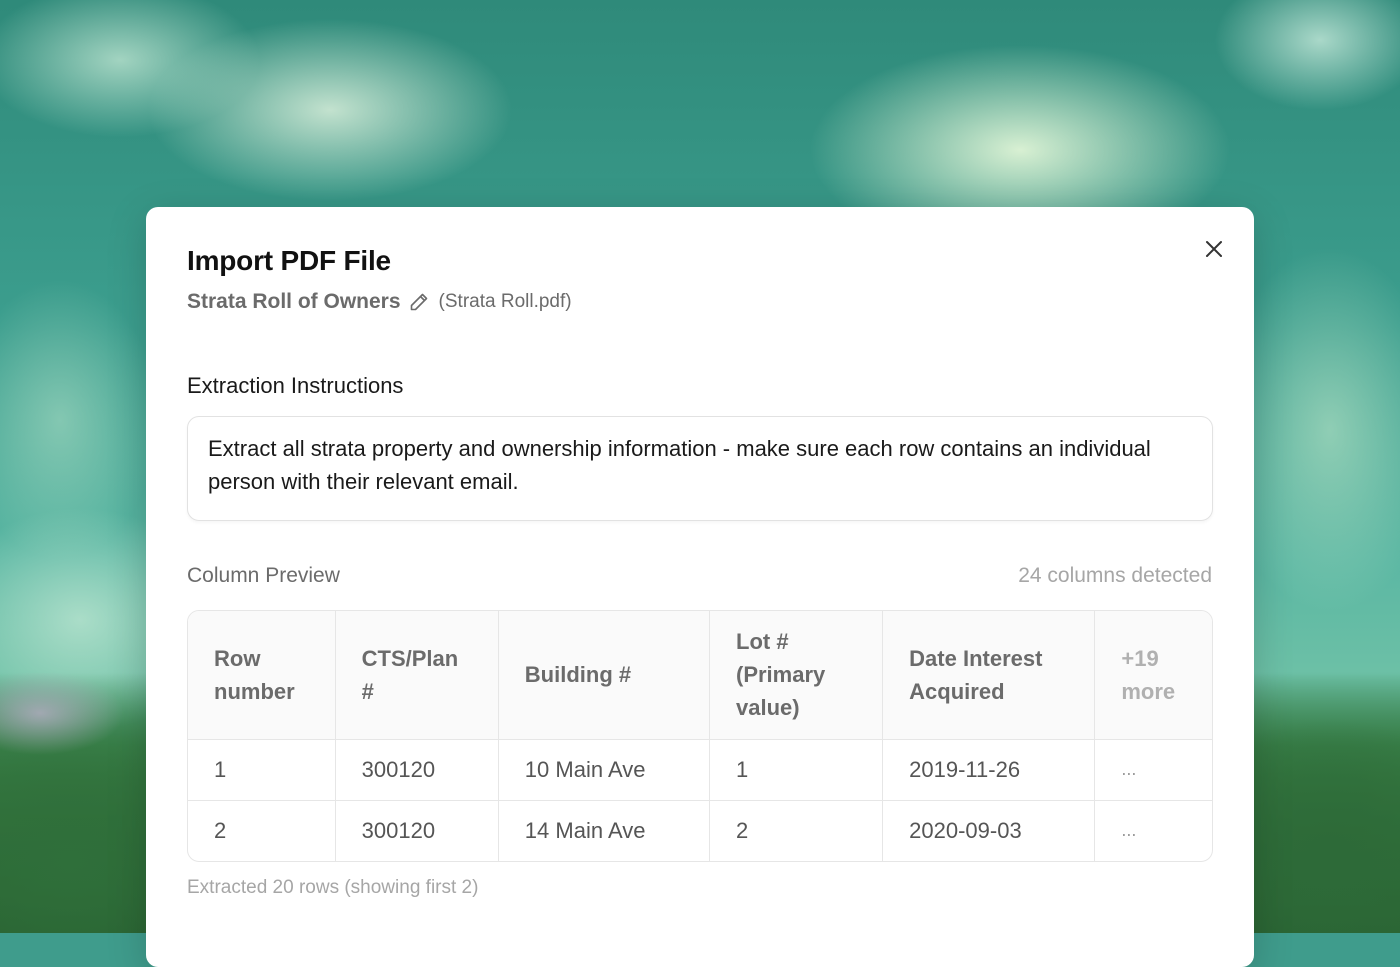  What do you see at coordinates (295, 385) in the screenshot?
I see `instructions-label: Extraction Instructions` at bounding box center [295, 385].